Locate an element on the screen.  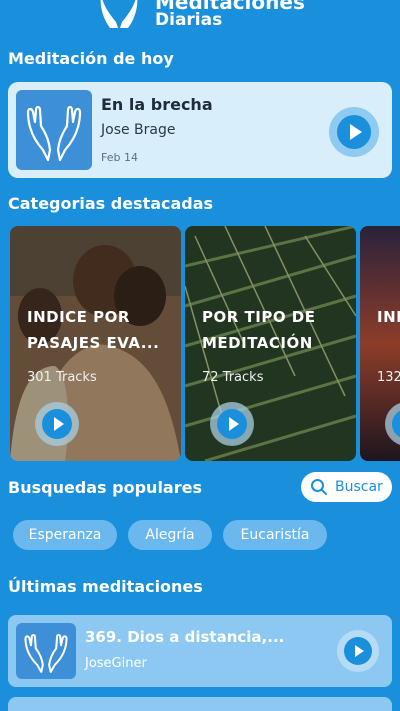
list-item is located at coordinates (200, 704).